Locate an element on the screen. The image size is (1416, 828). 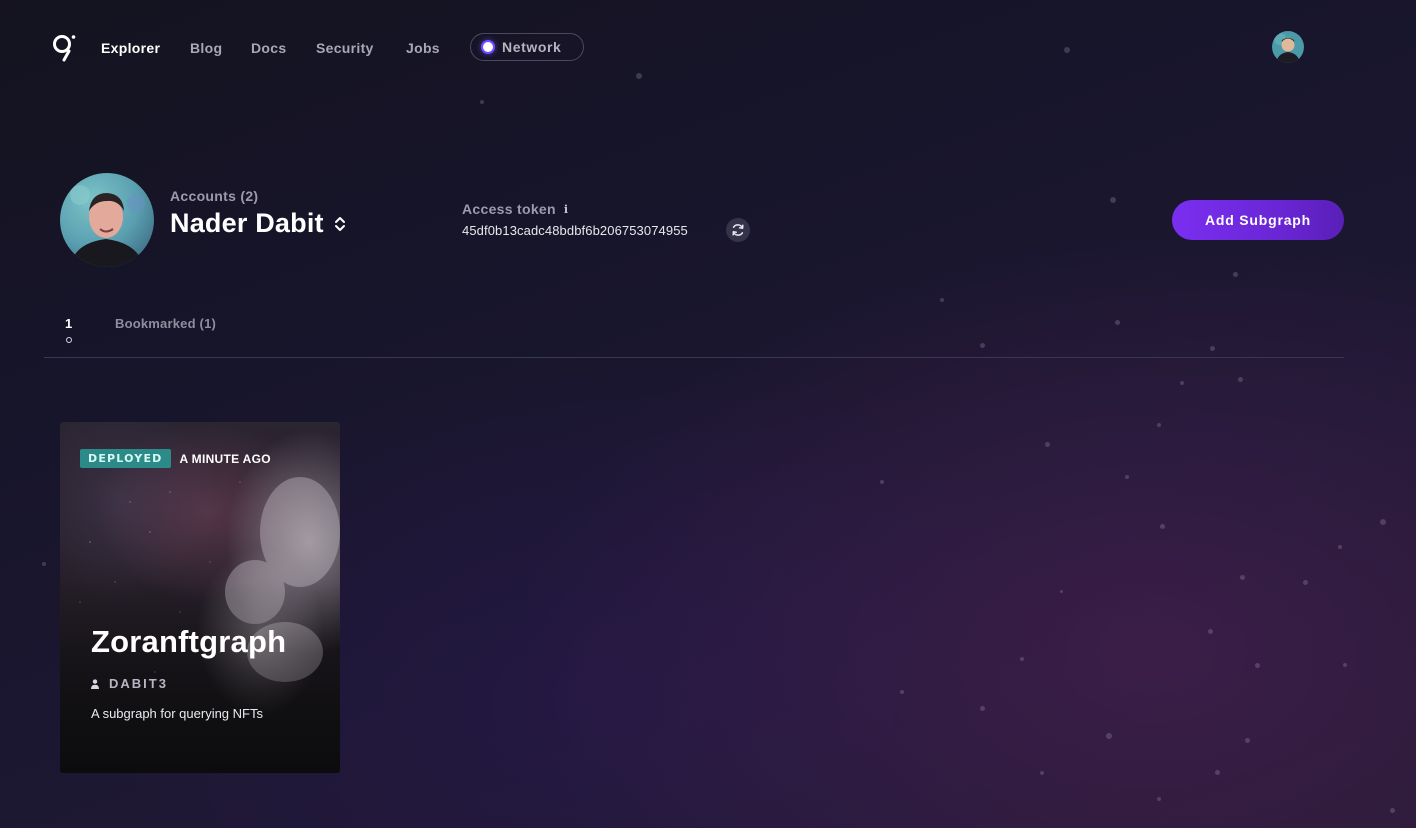
nav-blog-link: Blog is located at coordinates (206, 48).